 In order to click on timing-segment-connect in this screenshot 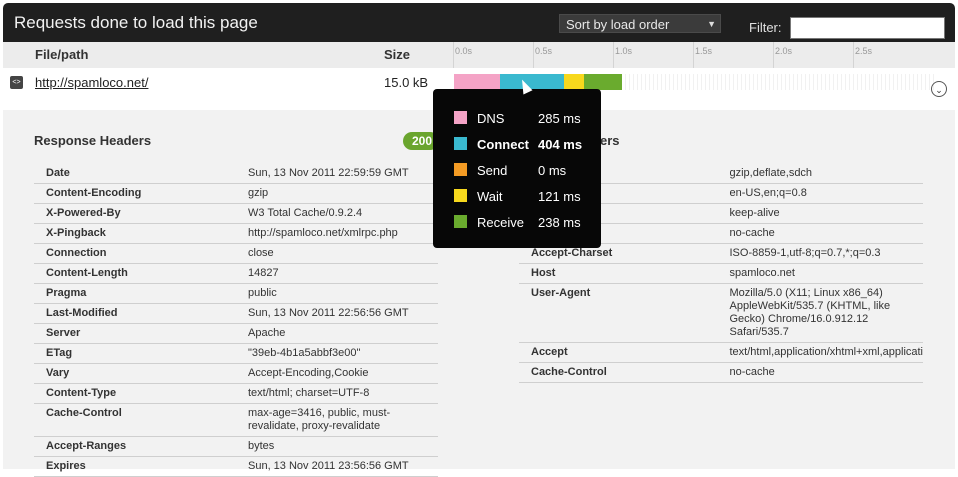, I will do `click(532, 82)`.